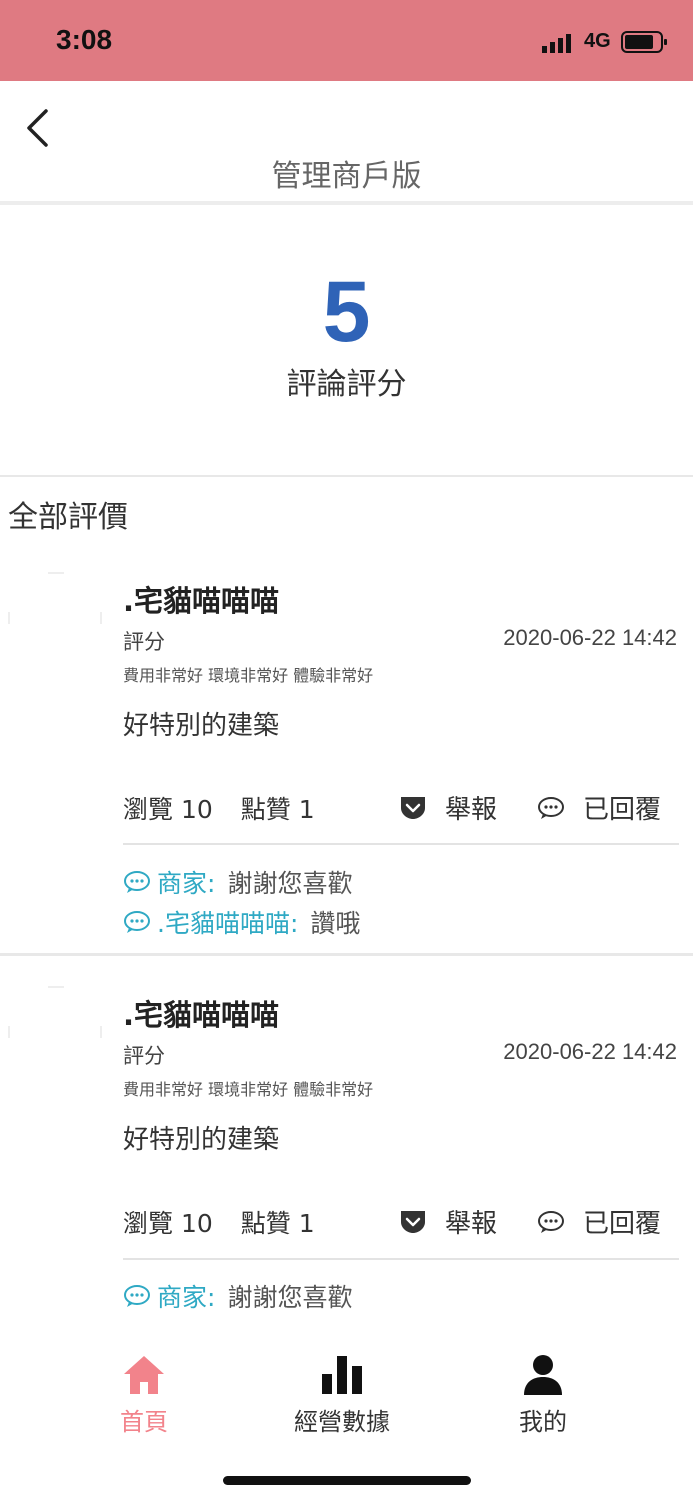 This screenshot has height=1500, width=693. What do you see at coordinates (68, 517) in the screenshot?
I see `section-title: 全部評價` at bounding box center [68, 517].